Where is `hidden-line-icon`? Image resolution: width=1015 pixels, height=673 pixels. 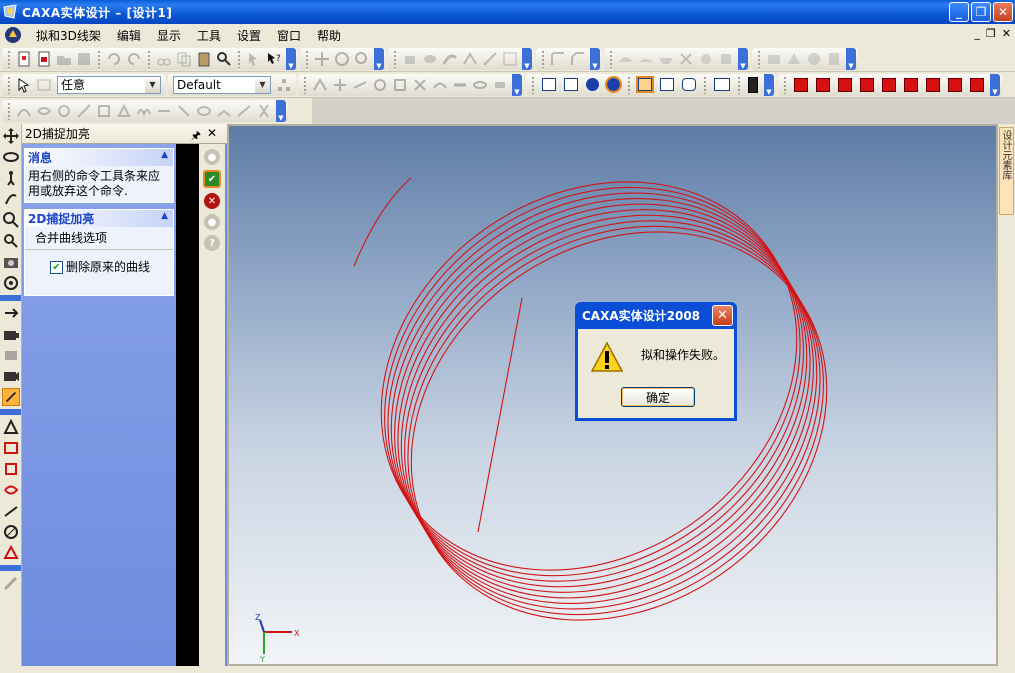
hidden-line-icon is located at coordinates (571, 84).